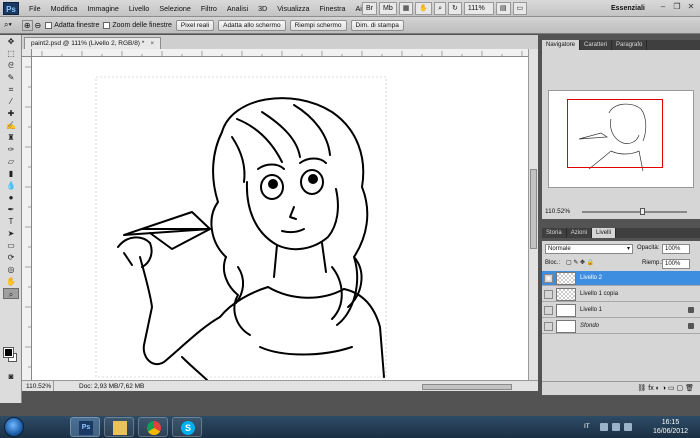 Image resolution: width=700 pixels, height=438 pixels. What do you see at coordinates (377, 25) in the screenshot?
I see `dim-stampa-button: Dim. di stampa` at bounding box center [377, 25].